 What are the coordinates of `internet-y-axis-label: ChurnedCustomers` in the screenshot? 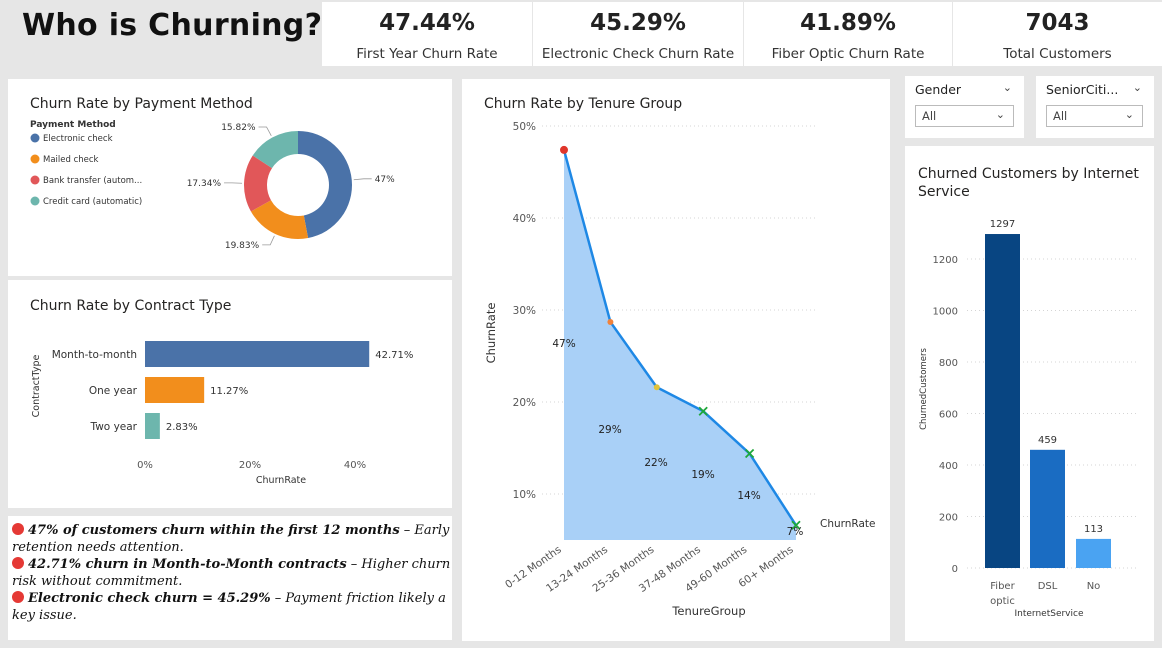 It's located at (924, 389).